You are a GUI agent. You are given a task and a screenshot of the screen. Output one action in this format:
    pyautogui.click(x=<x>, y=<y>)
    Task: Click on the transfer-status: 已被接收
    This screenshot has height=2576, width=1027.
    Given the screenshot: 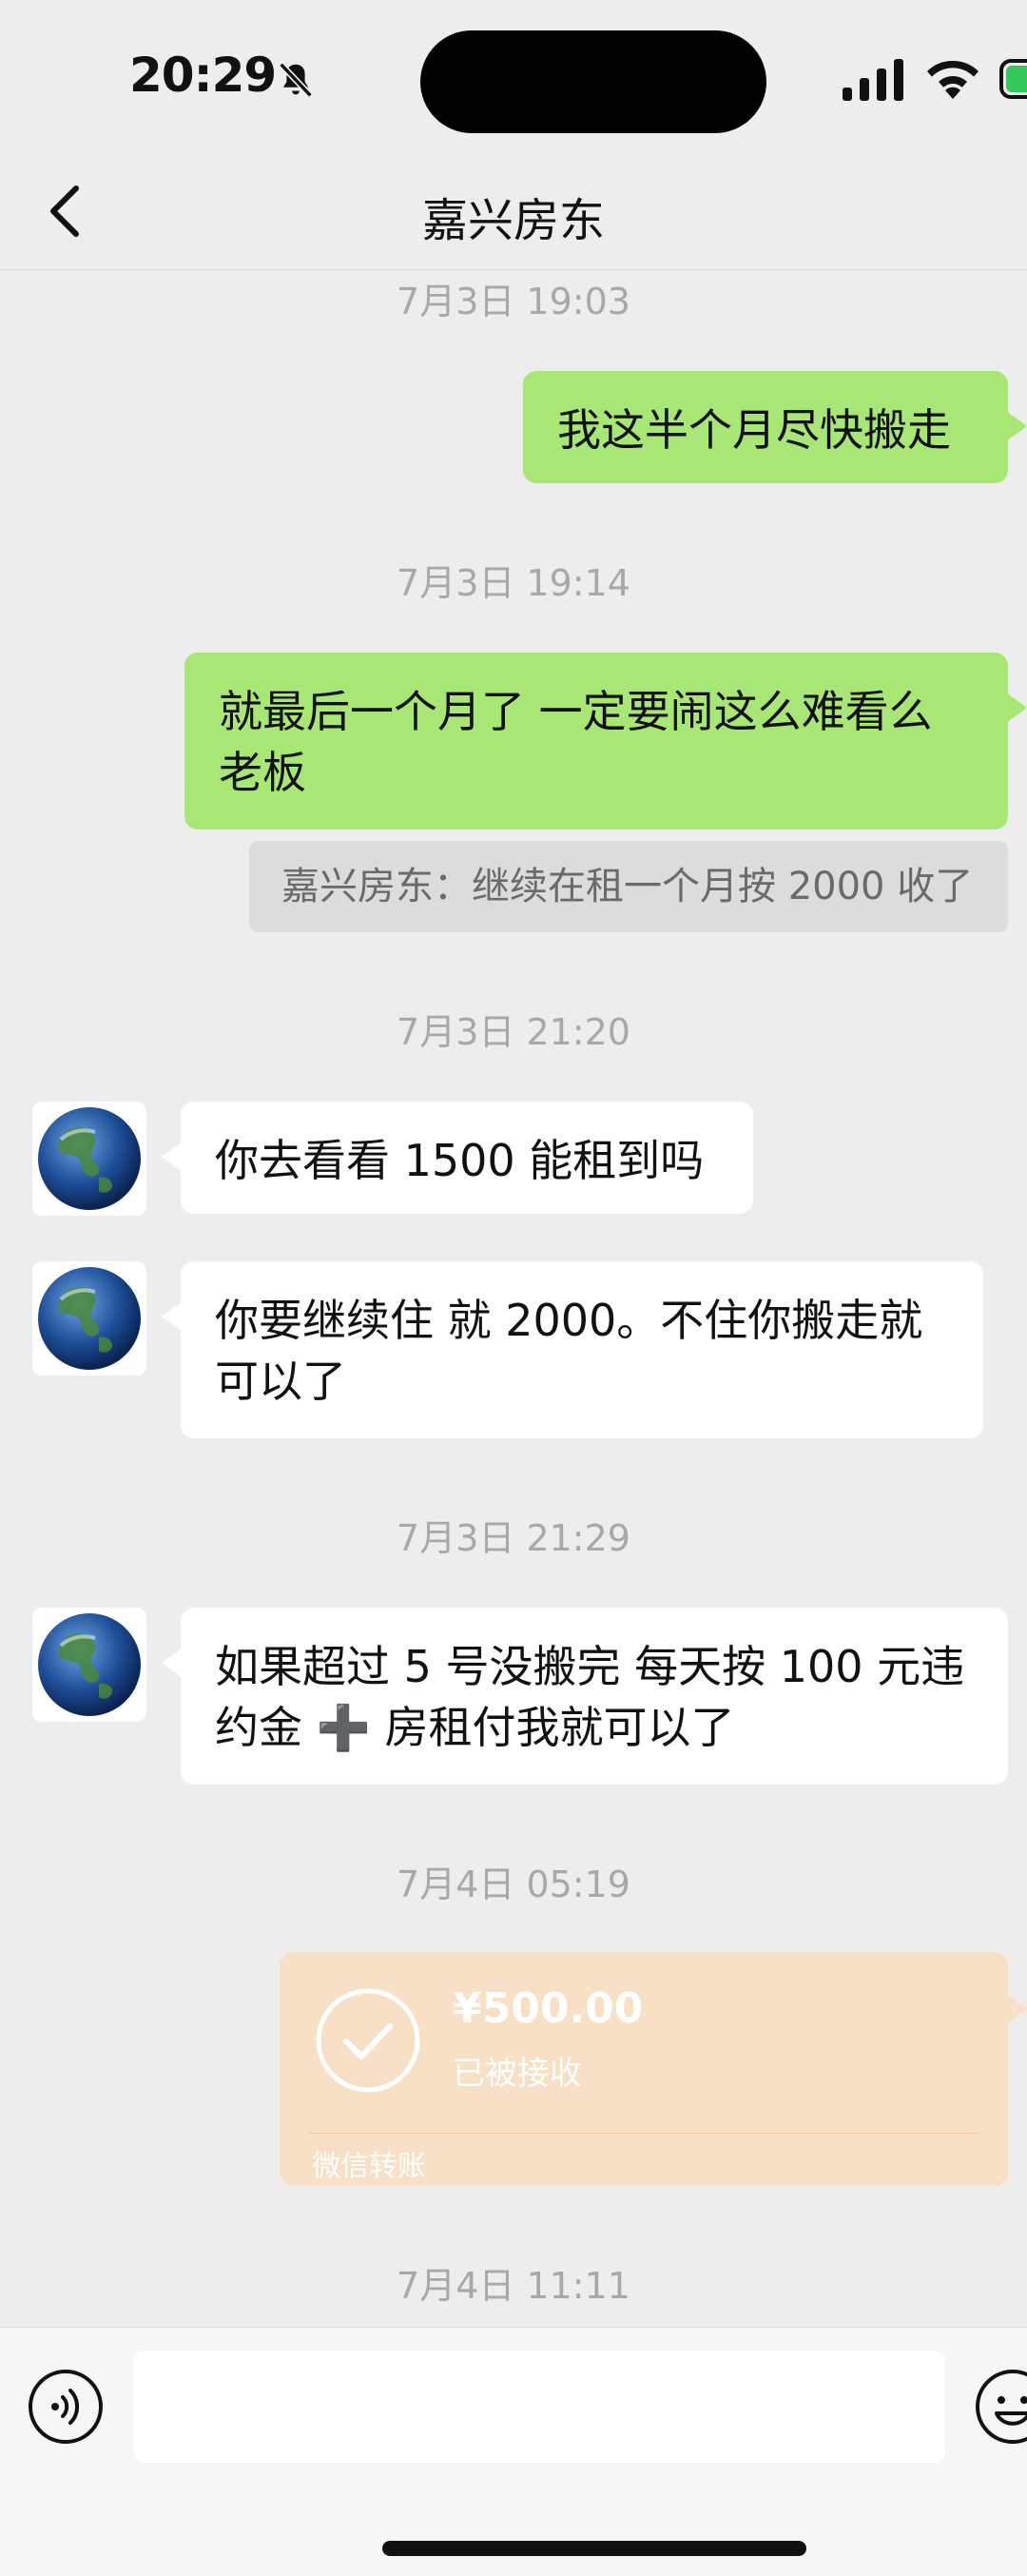 What is the action you would take?
    pyautogui.click(x=517, y=2074)
    